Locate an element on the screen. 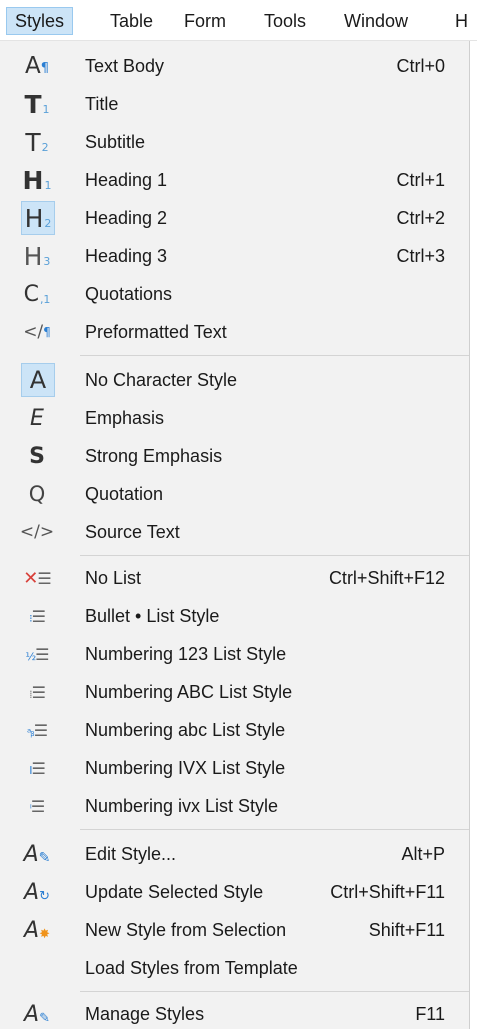 This screenshot has width=477, height=1033. no-list-icon: ✕☰ is located at coordinates (37, 578).